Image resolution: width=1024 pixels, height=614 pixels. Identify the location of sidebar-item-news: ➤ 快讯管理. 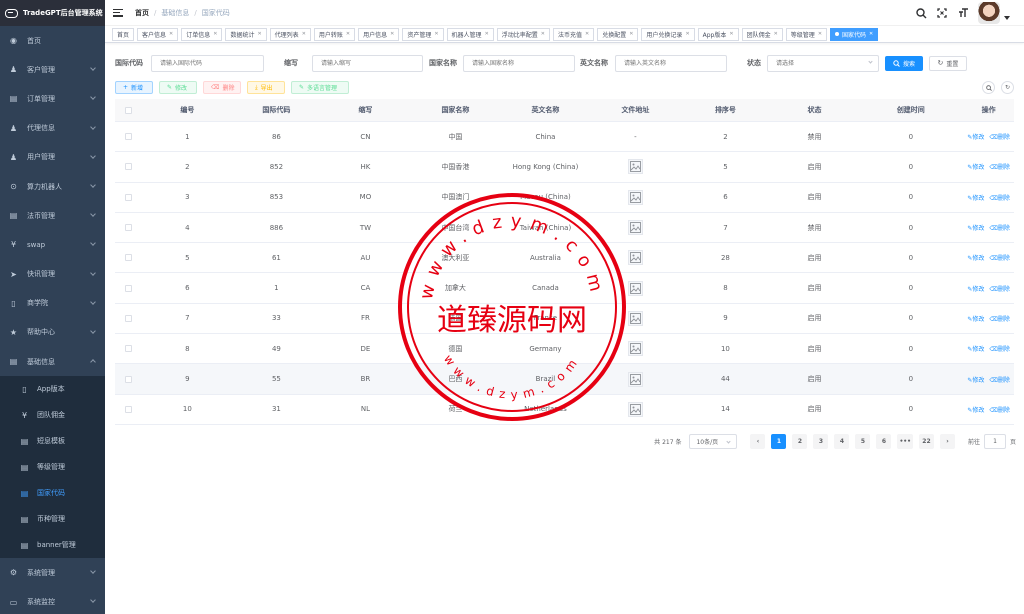
(52, 274).